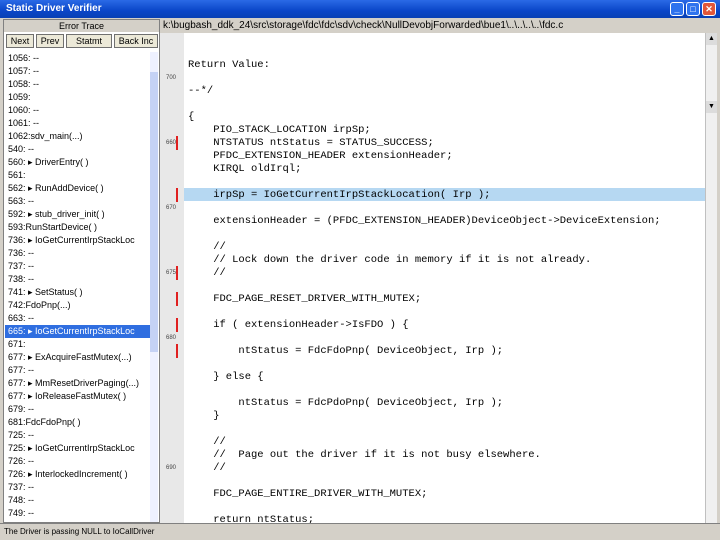 This screenshot has width=720, height=540. I want to click on next-button: Next, so click(20, 41).